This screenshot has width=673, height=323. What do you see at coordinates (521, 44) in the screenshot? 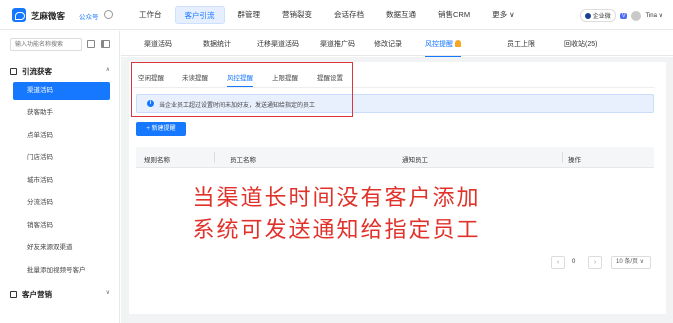
I see `tab-staff-limit: 员工上限` at bounding box center [521, 44].